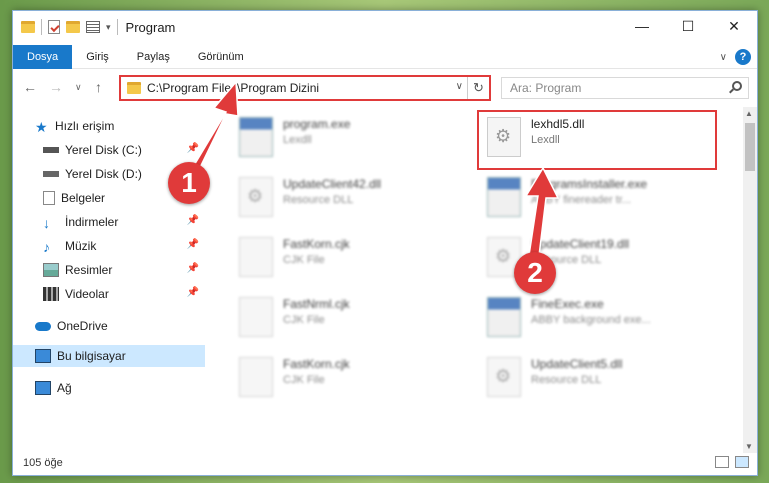  Describe the element at coordinates (233, 88) in the screenshot. I see `address-path: C:\Program Files\Program Dizini` at that location.